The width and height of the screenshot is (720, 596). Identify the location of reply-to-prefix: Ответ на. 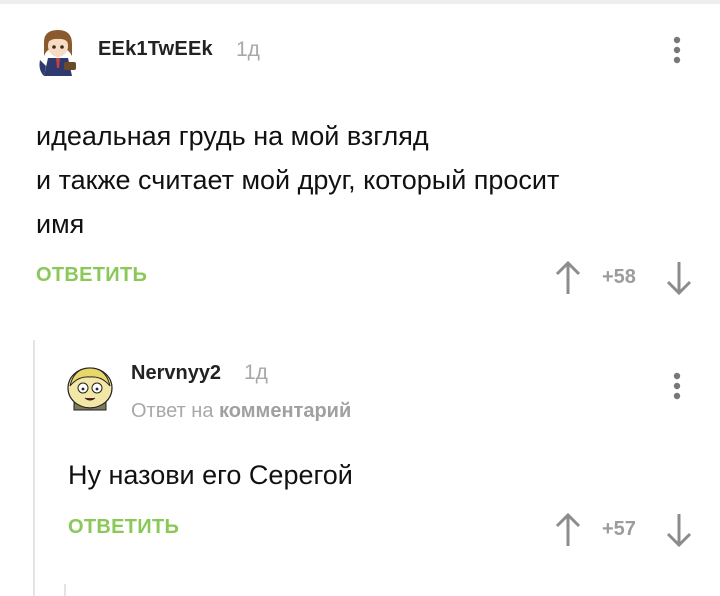
(172, 411).